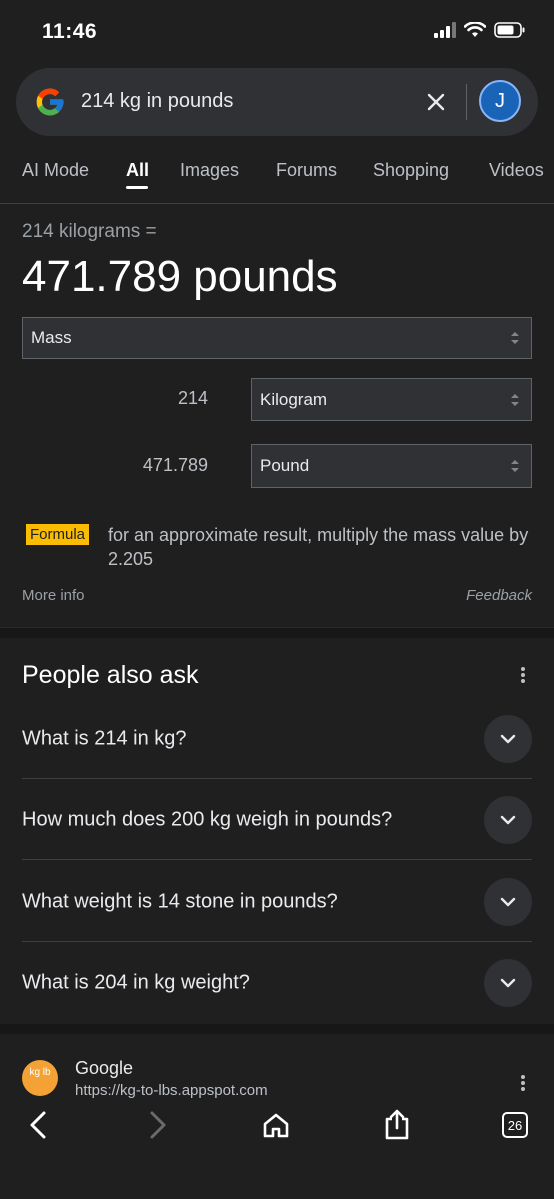  I want to click on category-select: Mass, so click(277, 338).